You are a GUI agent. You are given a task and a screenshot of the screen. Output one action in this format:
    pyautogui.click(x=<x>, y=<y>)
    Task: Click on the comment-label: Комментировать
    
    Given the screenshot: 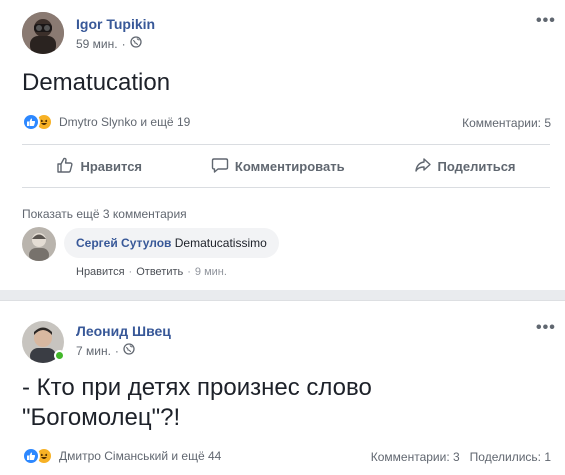 What is the action you would take?
    pyautogui.click(x=289, y=166)
    